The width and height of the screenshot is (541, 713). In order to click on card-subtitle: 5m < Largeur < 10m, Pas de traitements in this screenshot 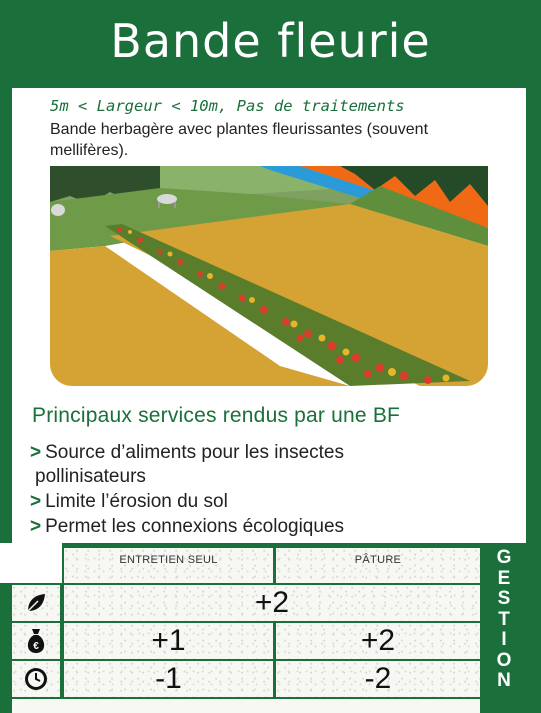, I will do `click(227, 106)`.